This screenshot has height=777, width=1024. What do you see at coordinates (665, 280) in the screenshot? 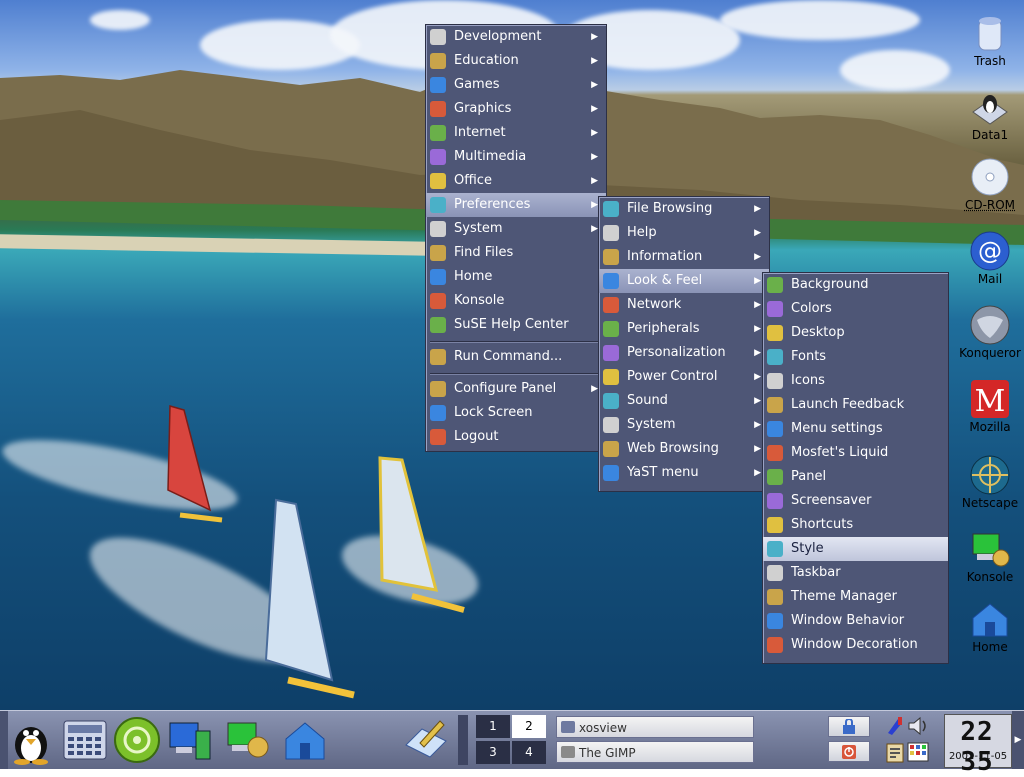
I see `menu-item-label: Look & Feel` at bounding box center [665, 280].